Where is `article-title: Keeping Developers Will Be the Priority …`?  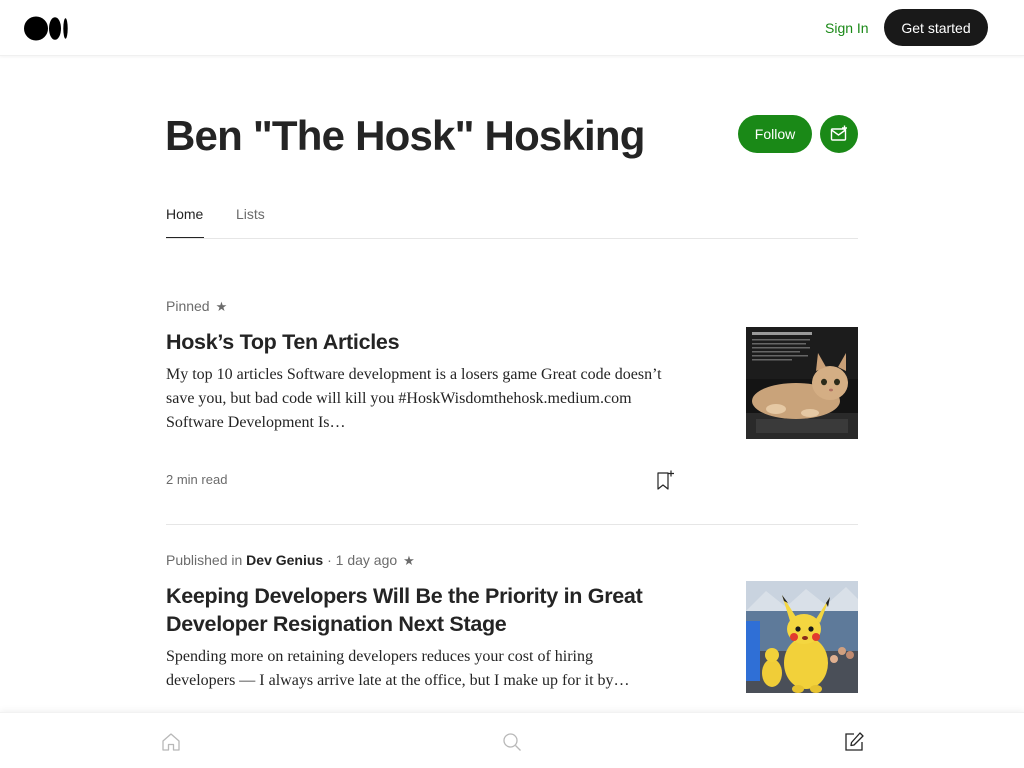
article-title: Keeping Developers Will Be the Priority … is located at coordinates (416, 610).